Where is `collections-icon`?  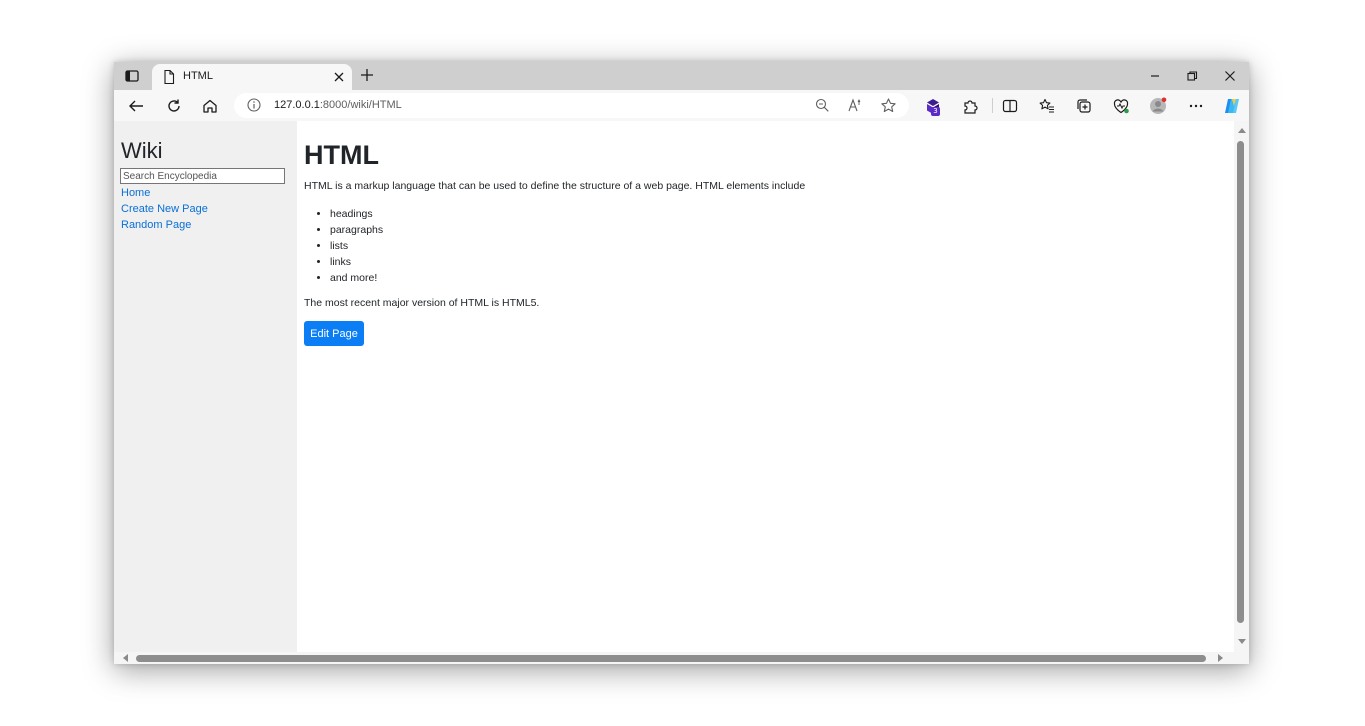
collections-icon is located at coordinates (1084, 106).